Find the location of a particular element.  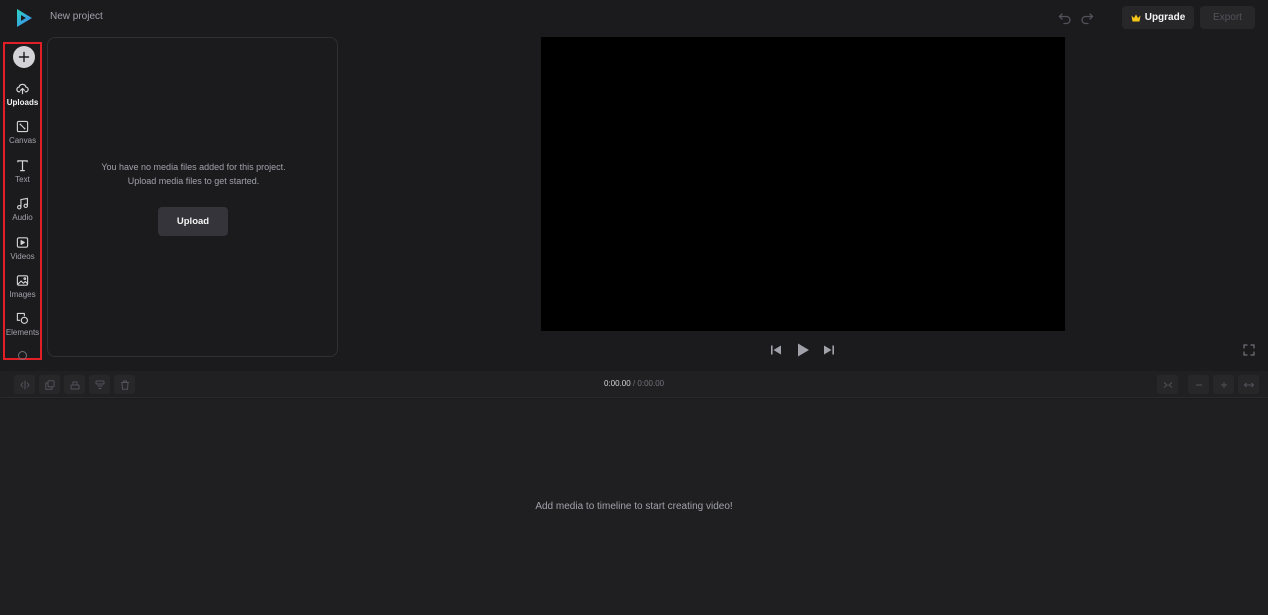

text-icon is located at coordinates (22, 166).